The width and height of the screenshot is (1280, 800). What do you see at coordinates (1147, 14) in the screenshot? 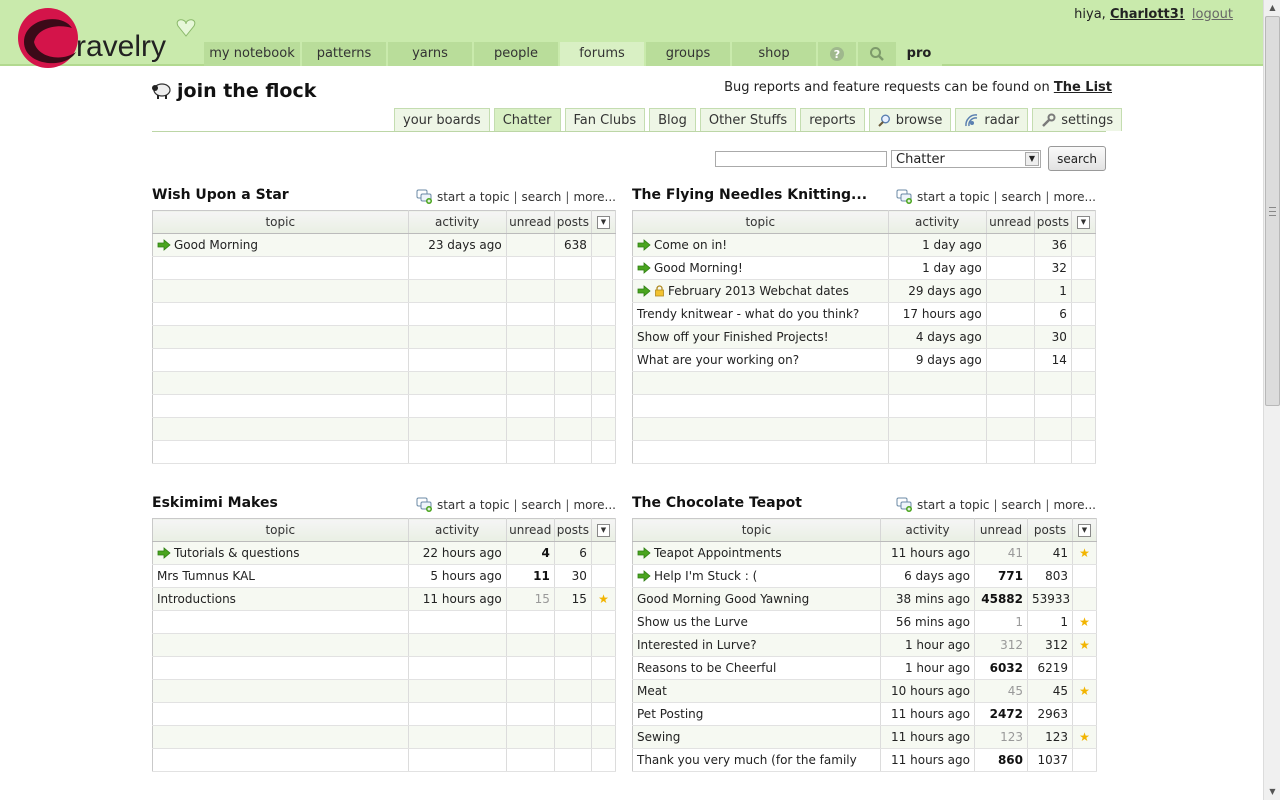
I see `username-link: Charlott3!` at bounding box center [1147, 14].